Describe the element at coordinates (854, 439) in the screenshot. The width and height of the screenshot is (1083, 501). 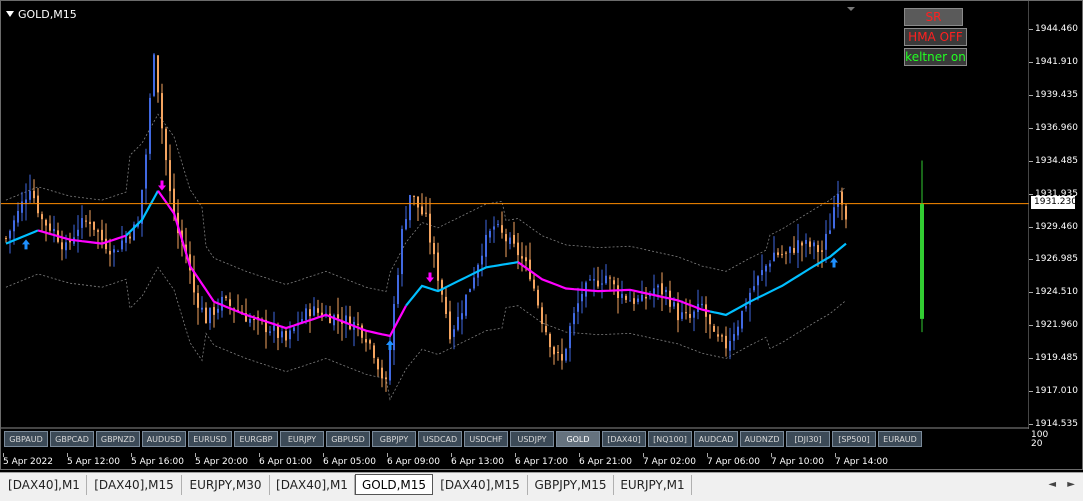
I see `symbol-button: [SP500]` at that location.